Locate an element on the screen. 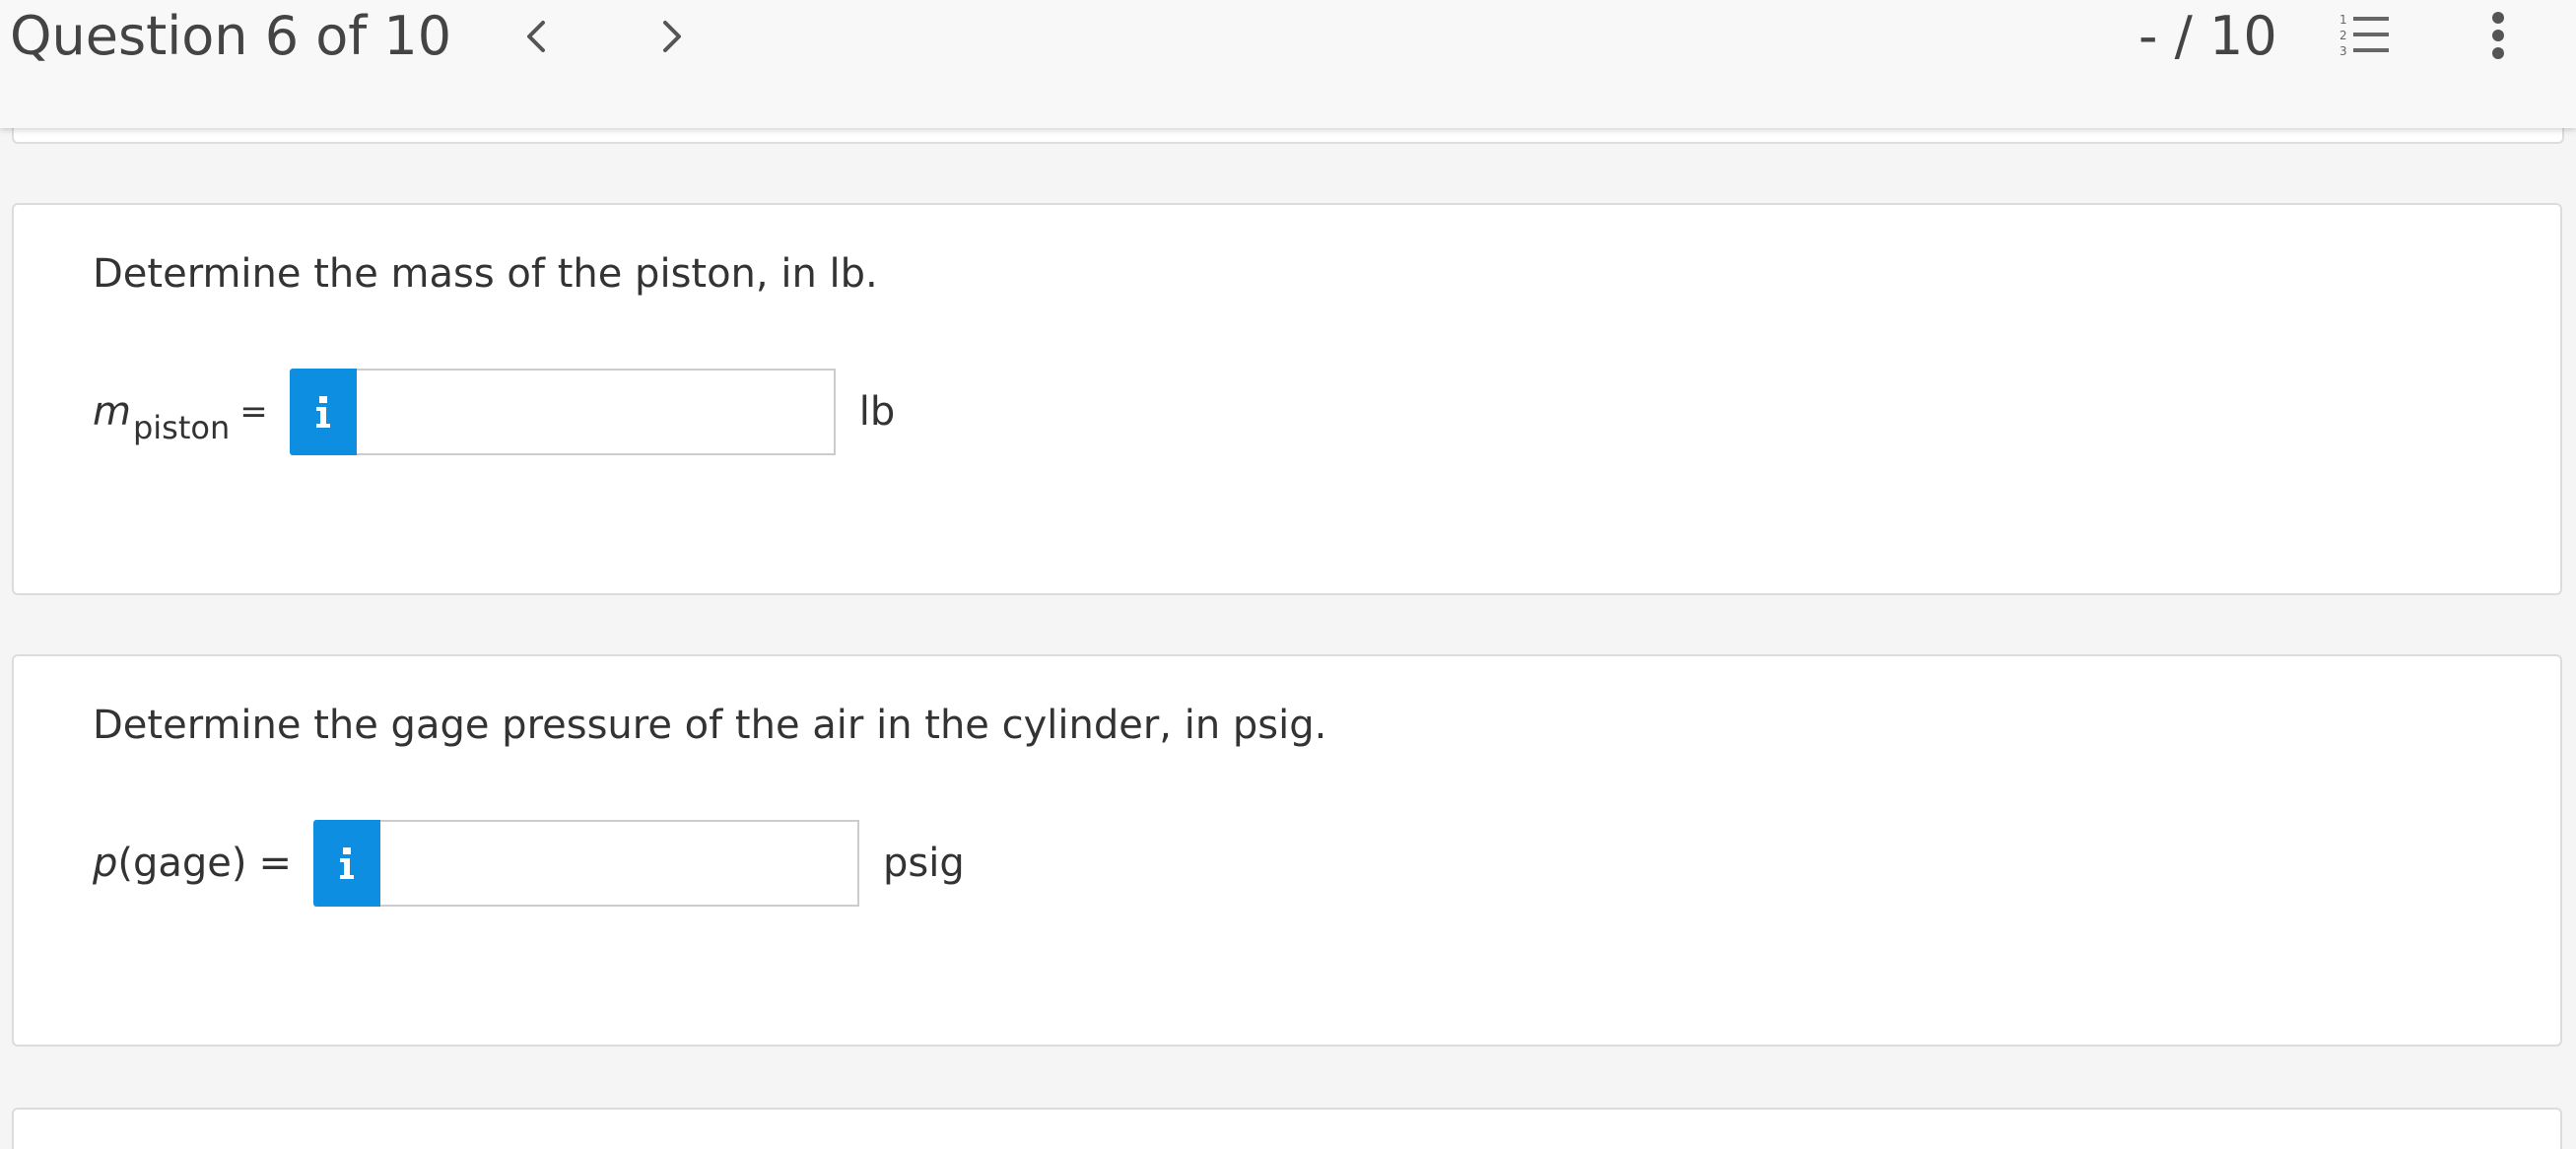  variable-suffix: (gage) is located at coordinates (182, 864).